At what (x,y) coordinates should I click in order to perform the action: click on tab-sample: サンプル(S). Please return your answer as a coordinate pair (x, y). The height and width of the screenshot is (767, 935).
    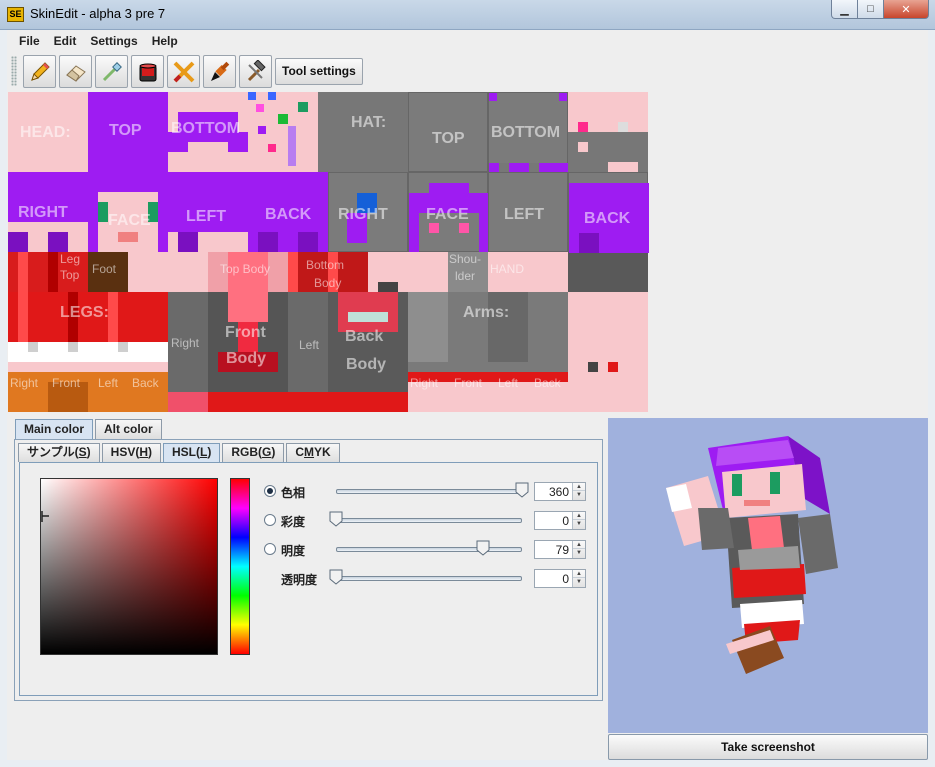
    Looking at the image, I should click on (59, 452).